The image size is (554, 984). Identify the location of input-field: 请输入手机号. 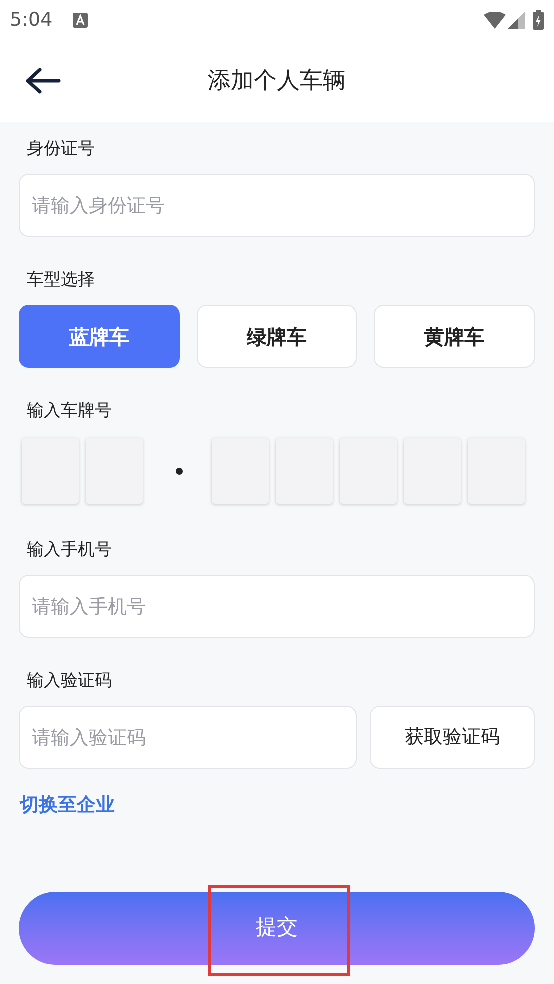
(277, 606).